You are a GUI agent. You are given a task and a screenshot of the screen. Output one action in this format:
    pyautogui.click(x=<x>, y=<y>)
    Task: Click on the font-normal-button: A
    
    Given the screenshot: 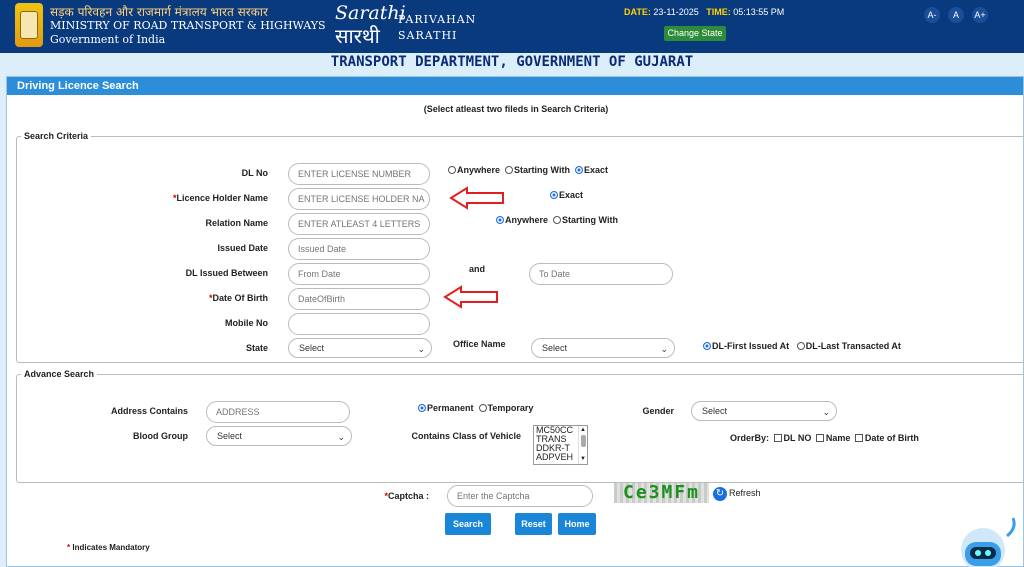 What is the action you would take?
    pyautogui.click(x=956, y=15)
    